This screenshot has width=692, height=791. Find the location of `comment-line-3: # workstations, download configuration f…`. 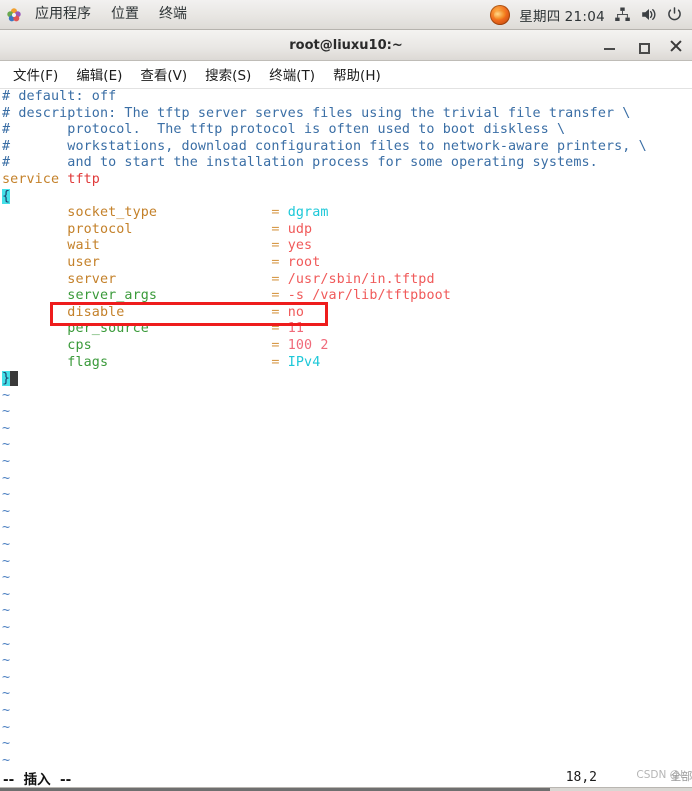

comment-line-3: # workstations, download configuration f… is located at coordinates (324, 146).